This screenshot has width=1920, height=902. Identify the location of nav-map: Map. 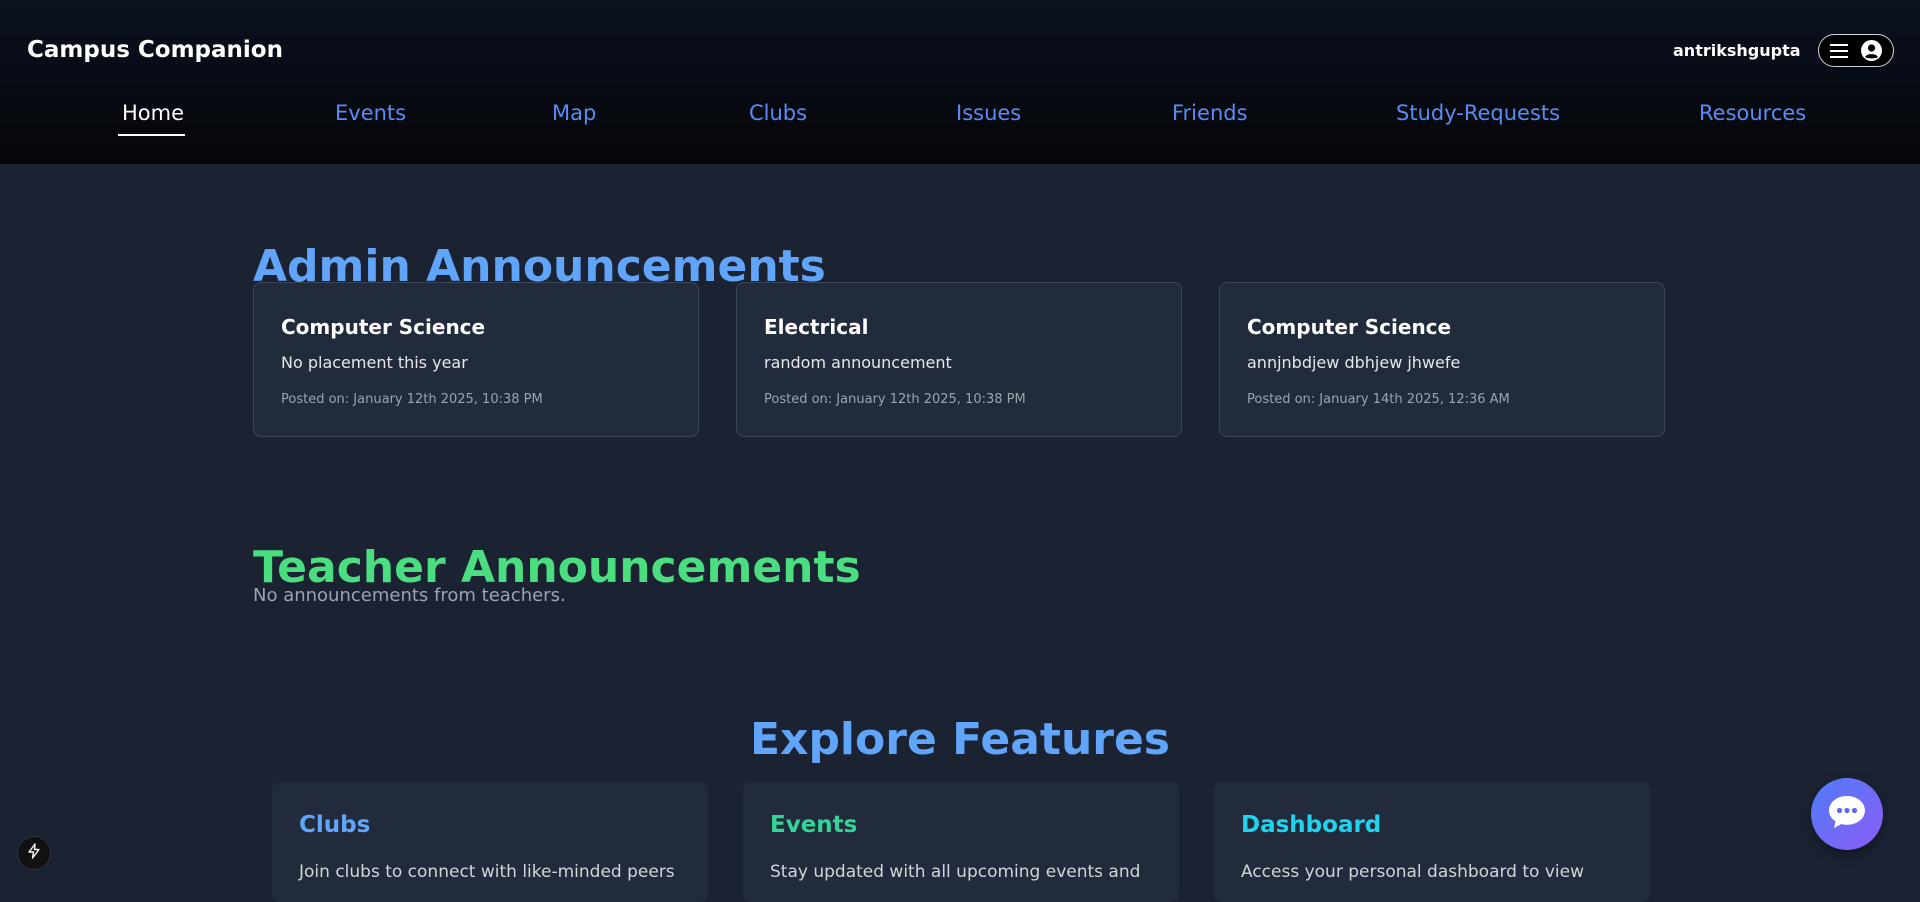
(574, 113).